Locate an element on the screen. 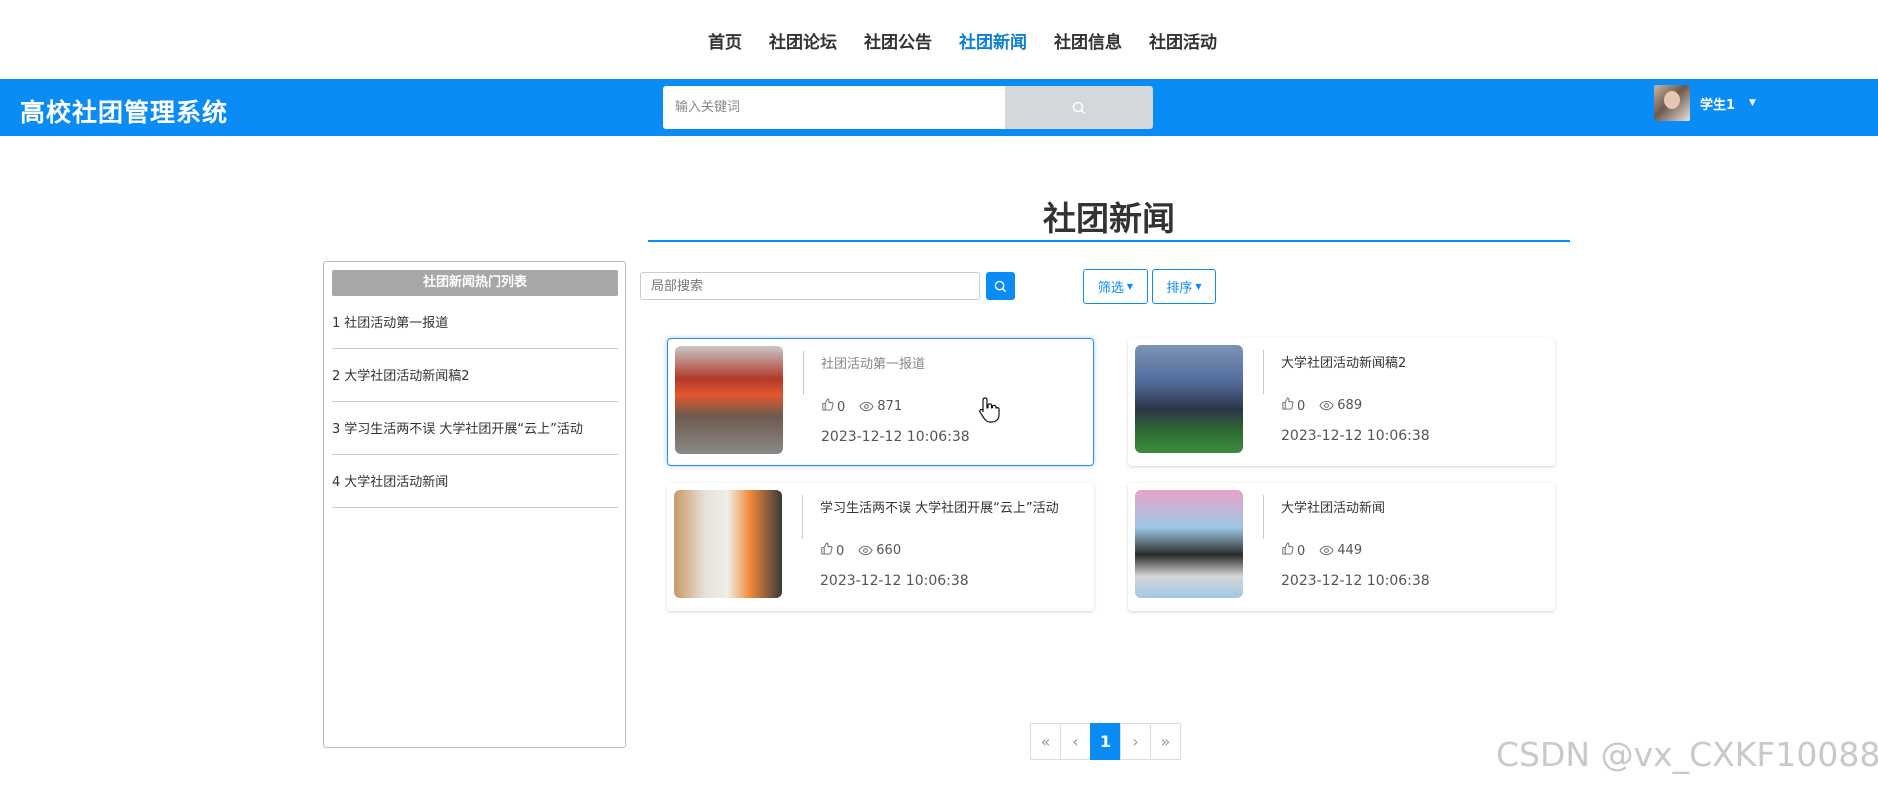  prev-page-button: ‹ is located at coordinates (1075, 741).